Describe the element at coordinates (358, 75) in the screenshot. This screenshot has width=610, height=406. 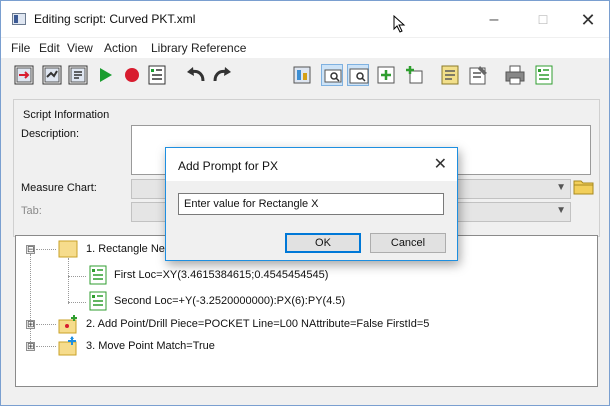
I see `zoom-fit-icon` at that location.